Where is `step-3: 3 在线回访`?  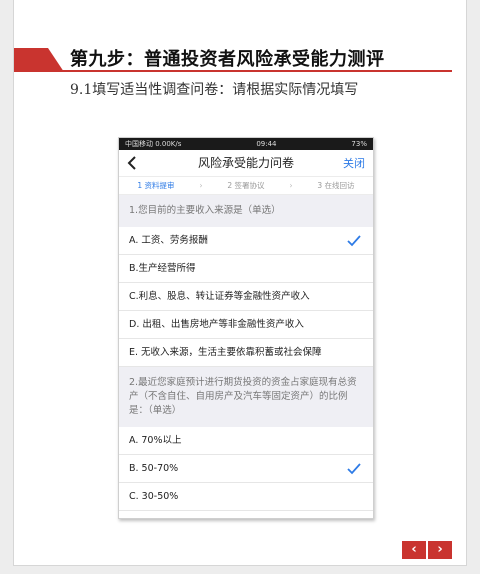 step-3: 3 在线回访 is located at coordinates (336, 185).